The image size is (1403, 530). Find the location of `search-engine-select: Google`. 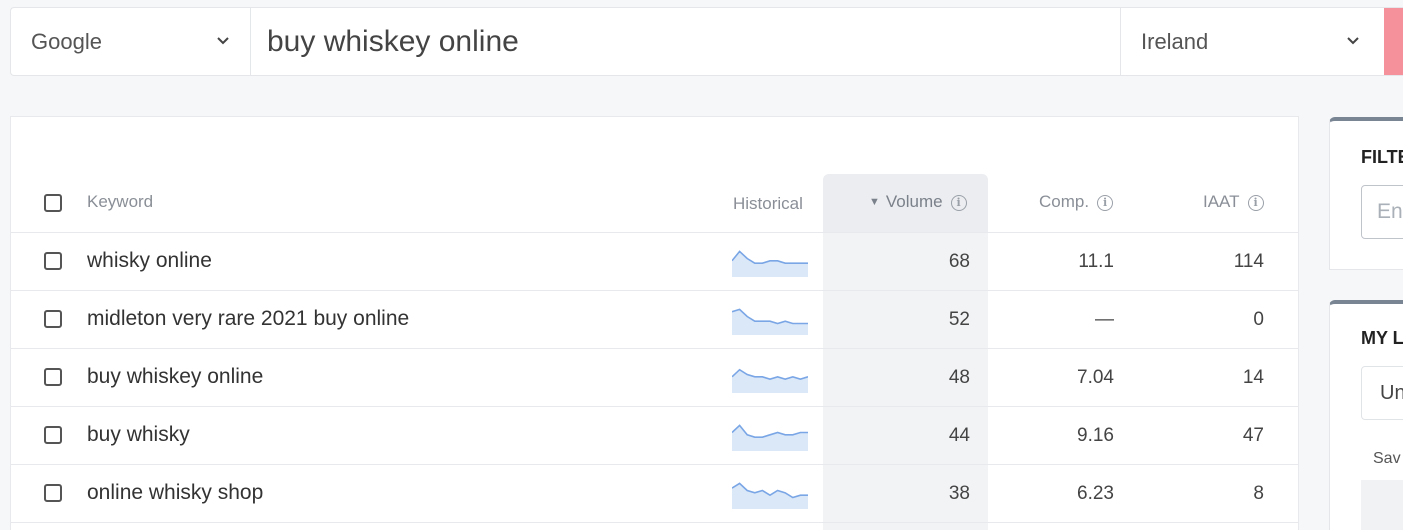

search-engine-select: Google is located at coordinates (131, 41).